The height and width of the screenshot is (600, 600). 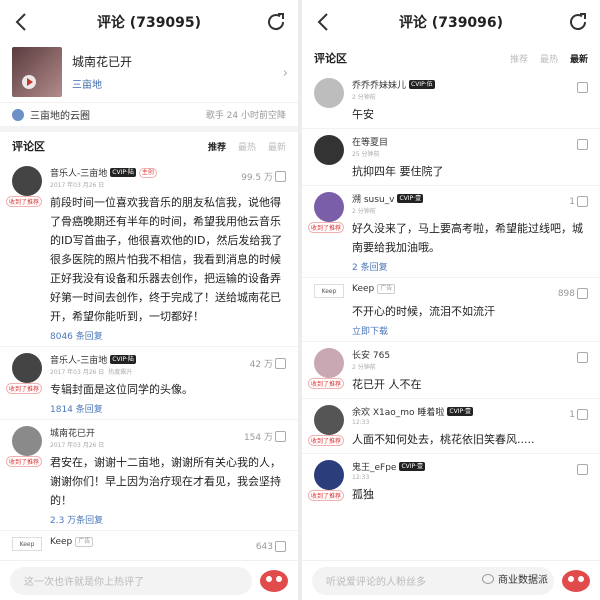 What do you see at coordinates (363, 114) in the screenshot?
I see `comment-text: 午安` at bounding box center [363, 114].